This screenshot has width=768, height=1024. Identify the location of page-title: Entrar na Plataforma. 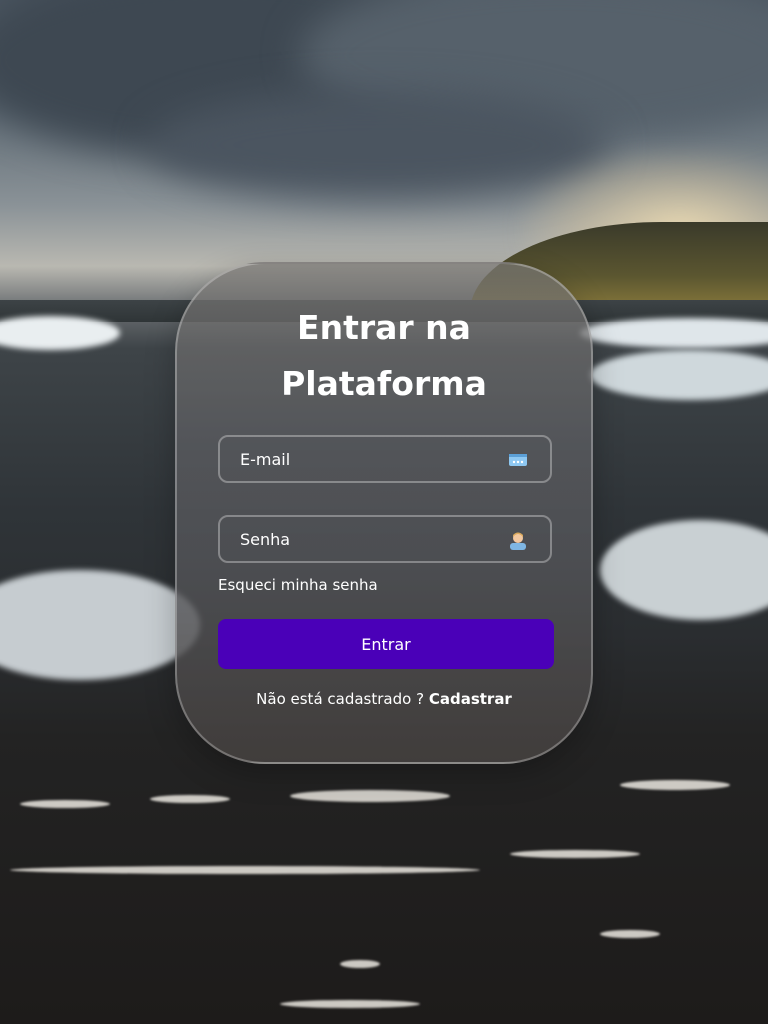
(384, 356).